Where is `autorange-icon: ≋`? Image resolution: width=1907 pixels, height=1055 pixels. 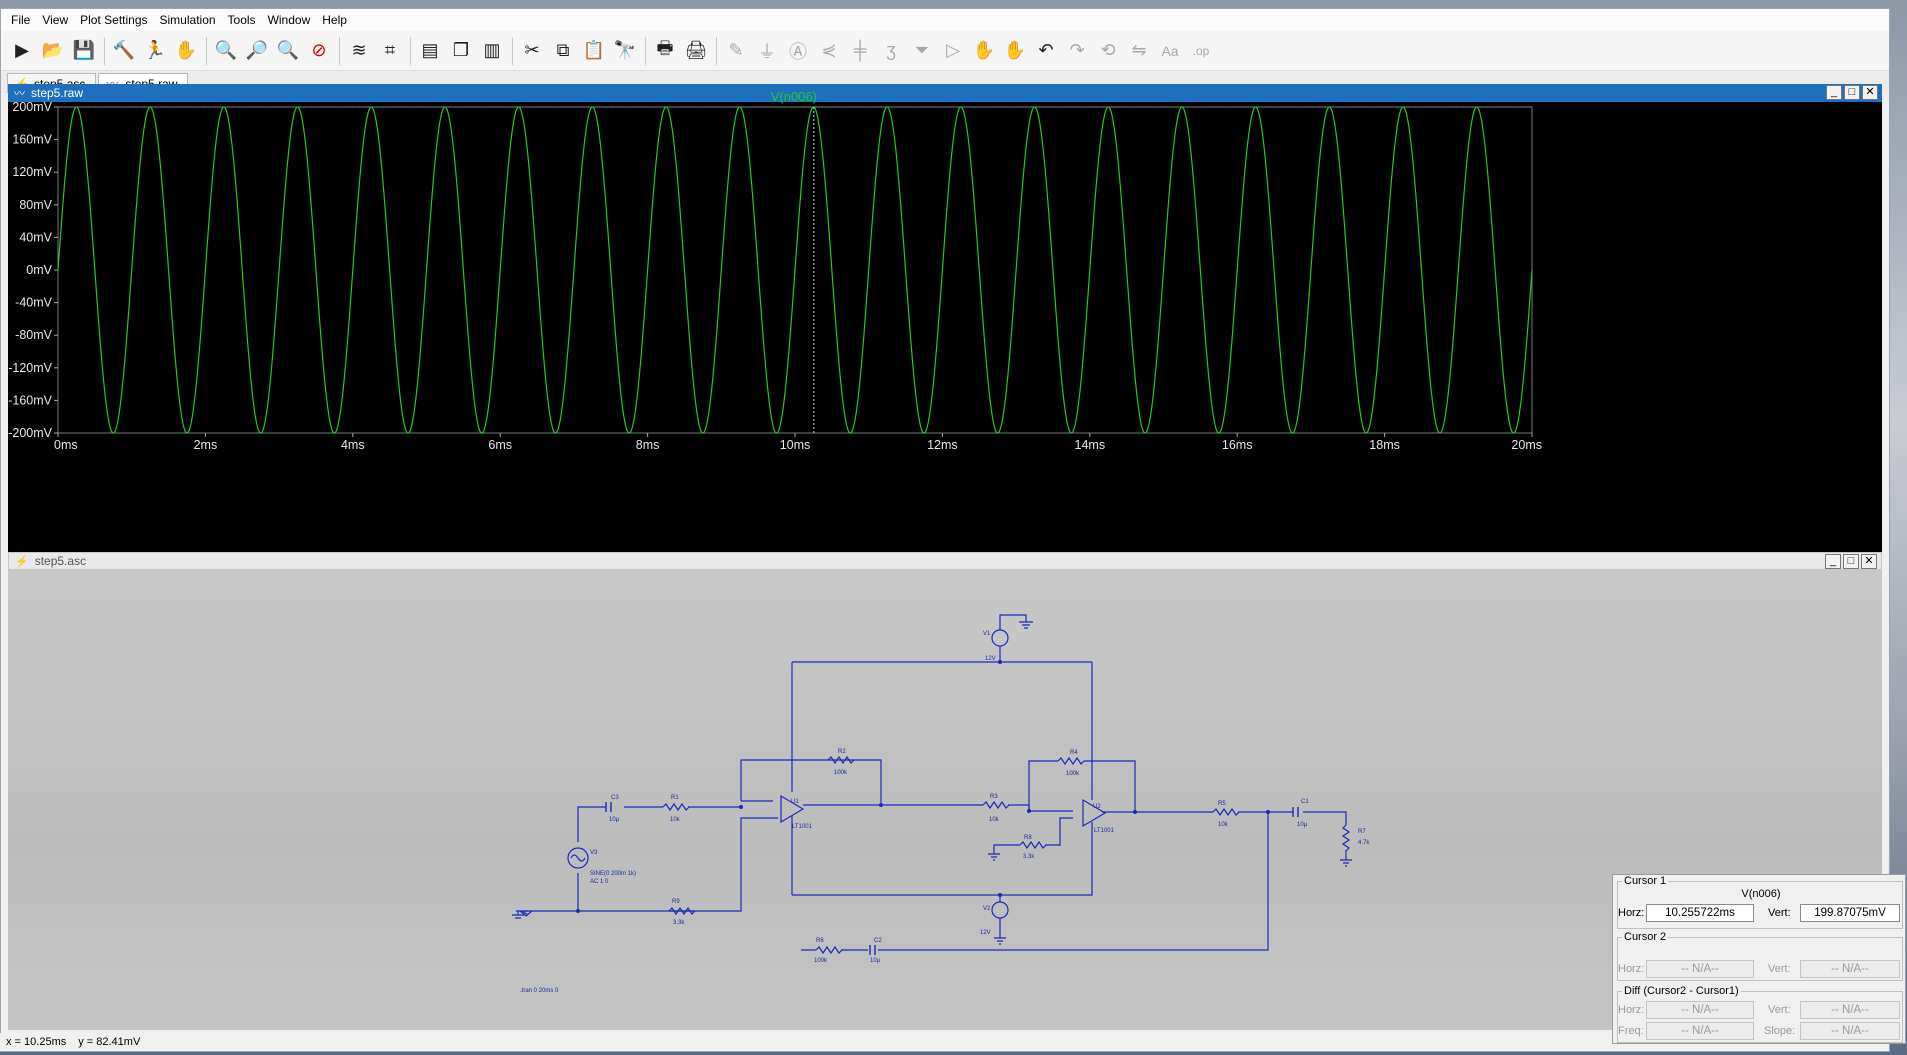 autorange-icon: ≋ is located at coordinates (359, 51).